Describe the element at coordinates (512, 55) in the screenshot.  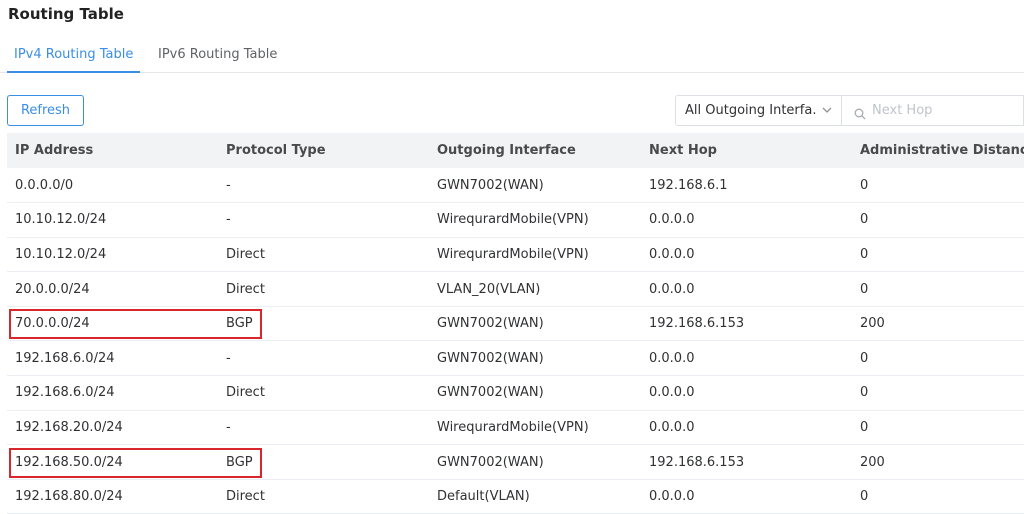
I see `routing-table-tabs: IPv4 Routing Table IPv6 Routing Table` at that location.